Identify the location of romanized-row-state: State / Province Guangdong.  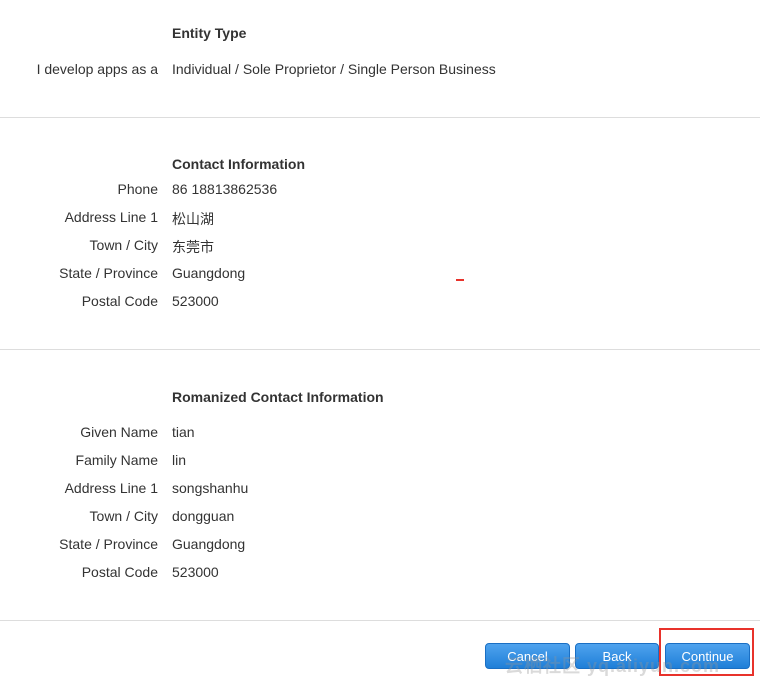
(380, 546).